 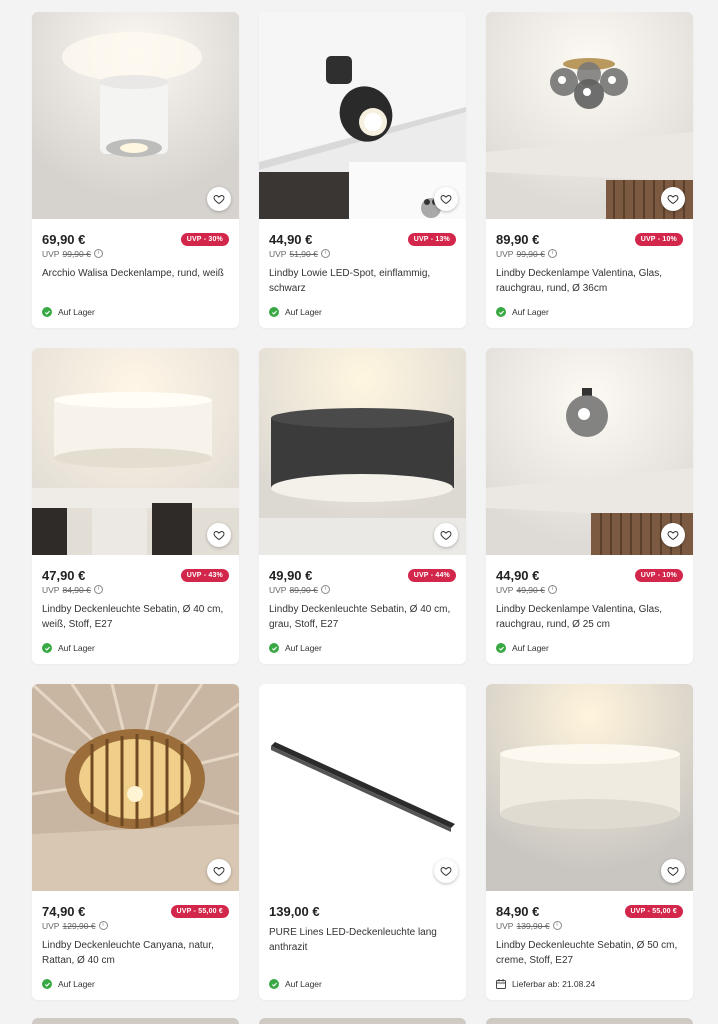 I want to click on price: 84,90 €, so click(x=518, y=911).